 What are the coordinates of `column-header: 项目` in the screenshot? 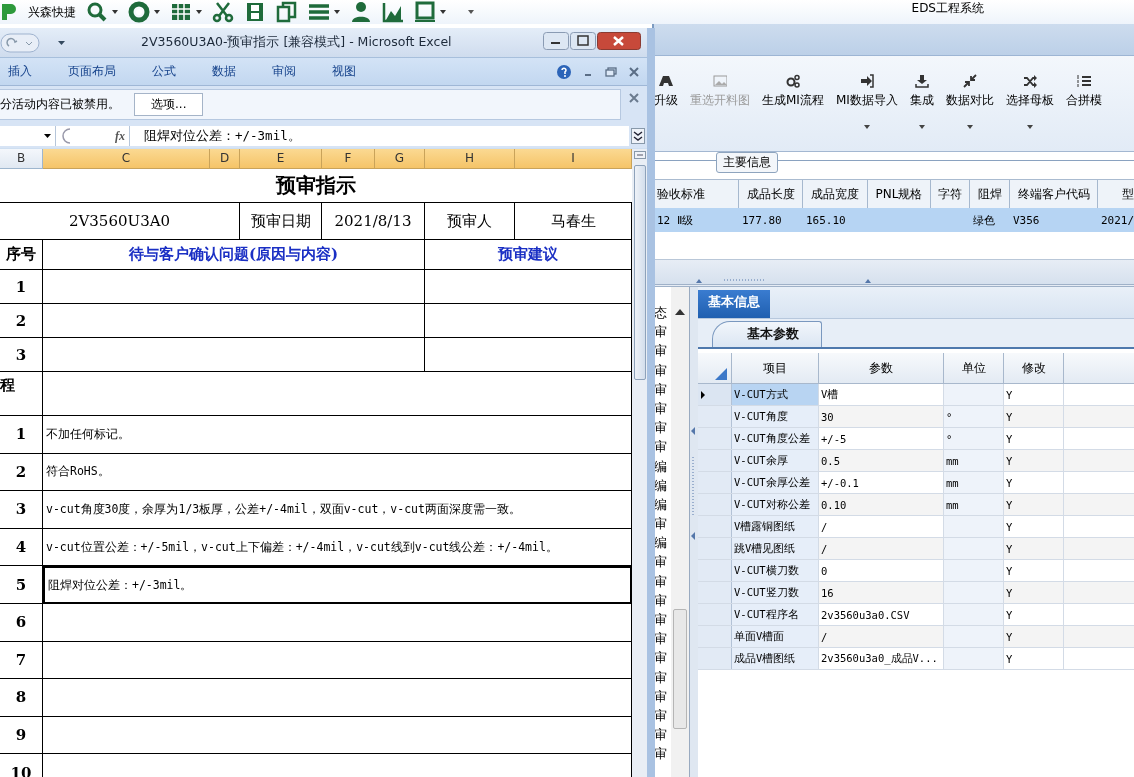 It's located at (775, 368).